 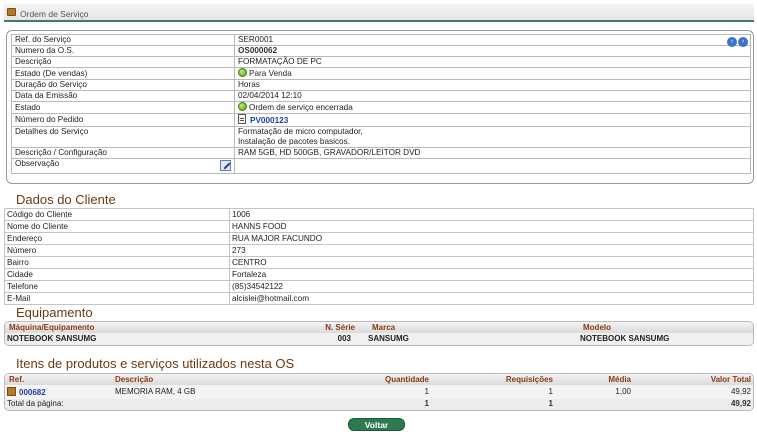 I want to click on product-icon, so click(x=11, y=391).